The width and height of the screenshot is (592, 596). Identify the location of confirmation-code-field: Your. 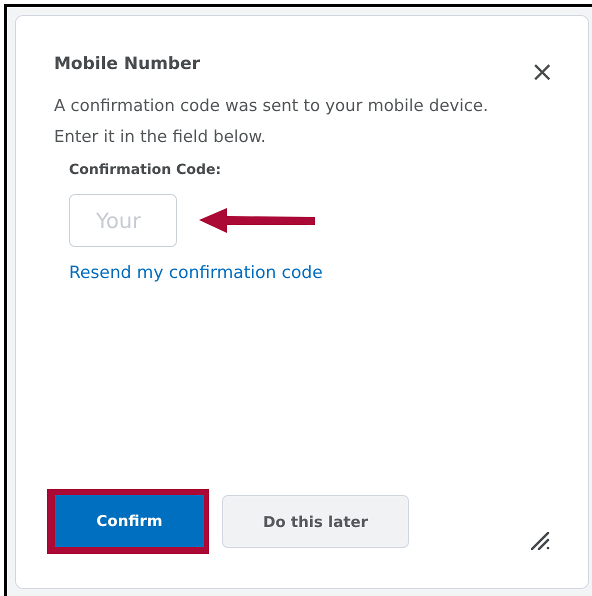
(123, 220).